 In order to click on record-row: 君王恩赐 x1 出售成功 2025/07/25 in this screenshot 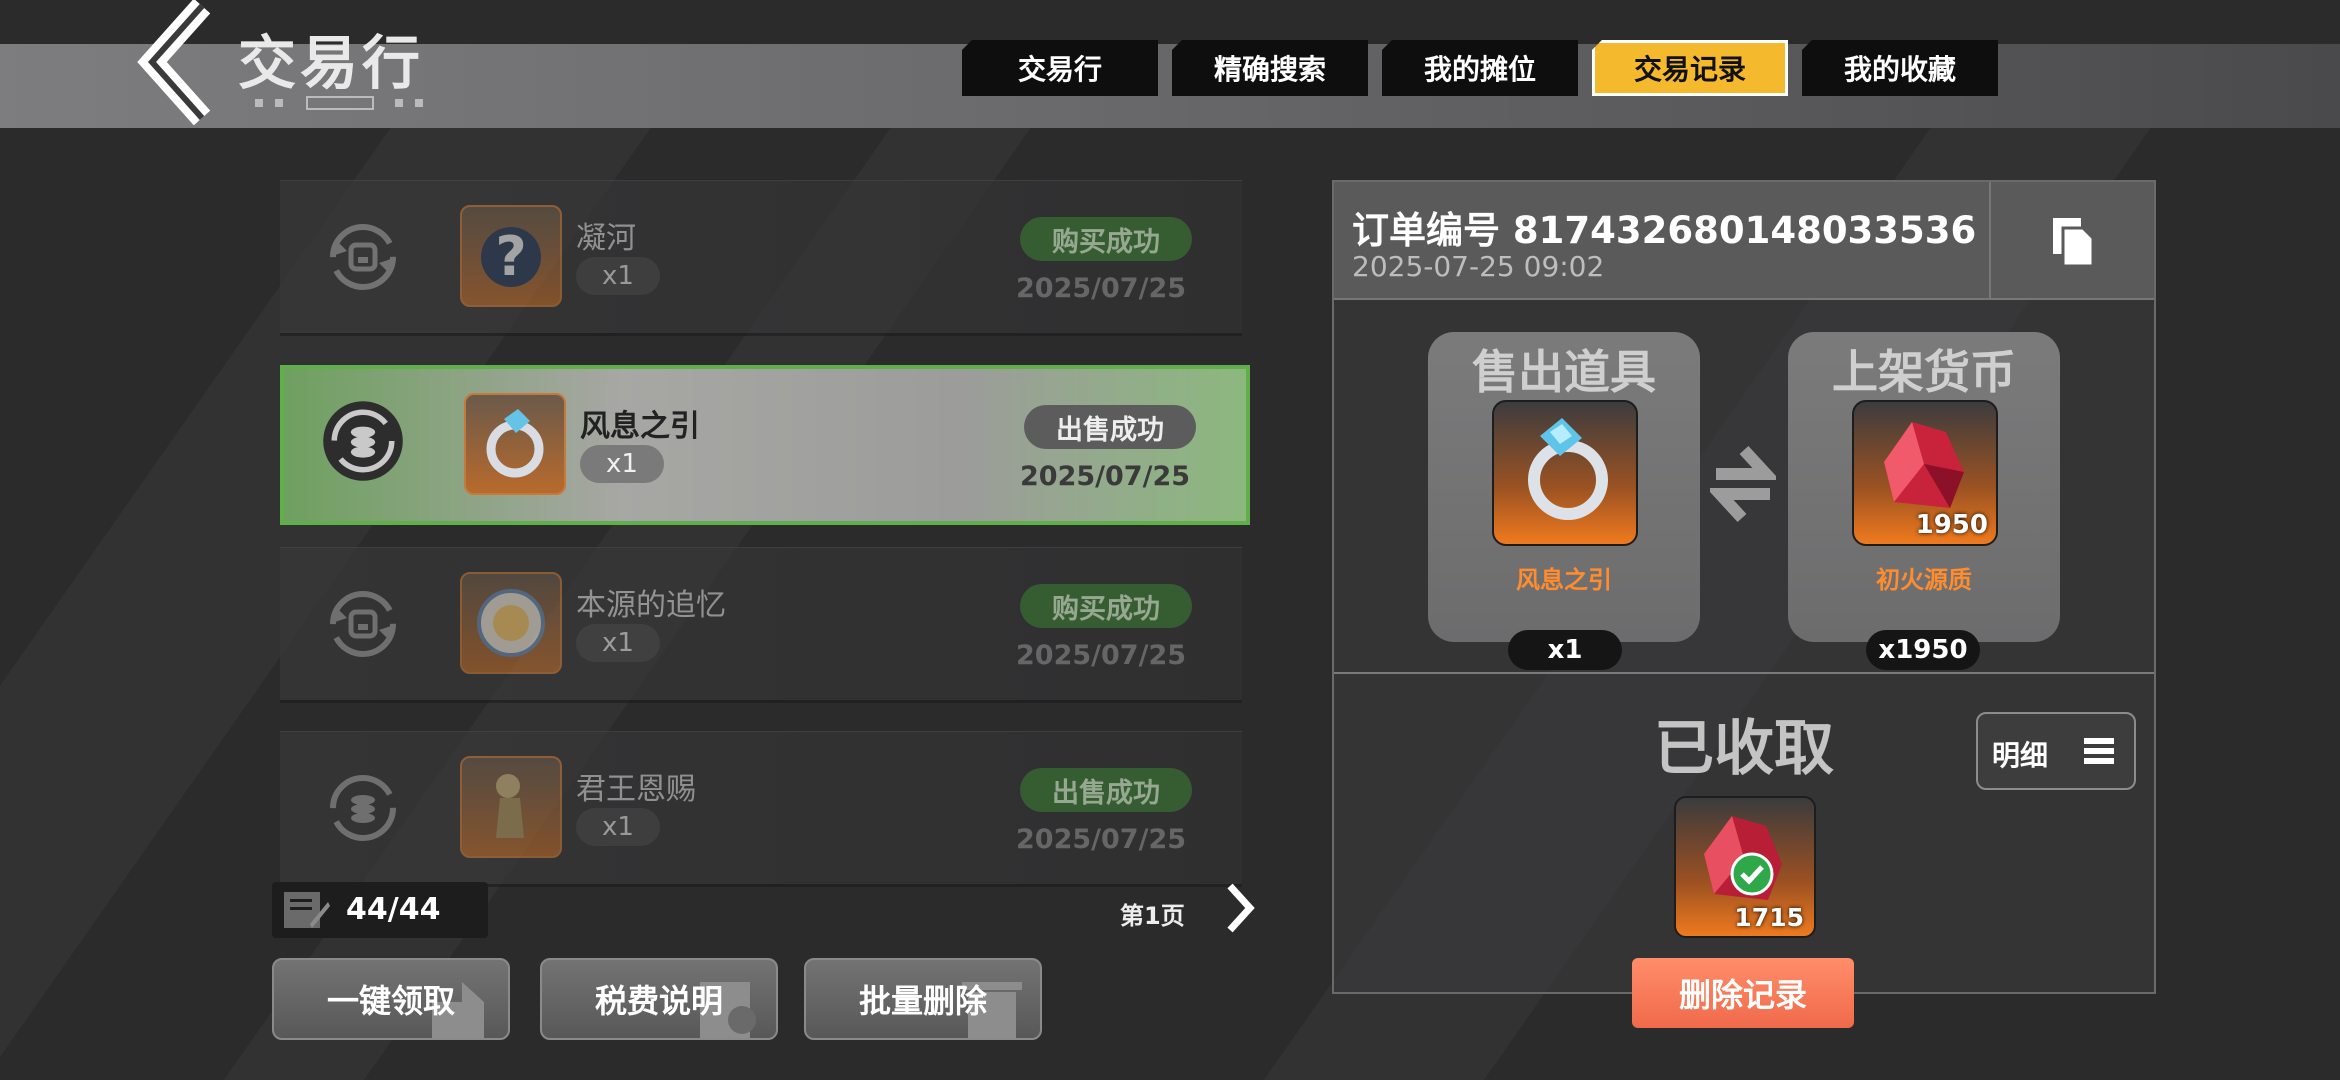, I will do `click(761, 809)`.